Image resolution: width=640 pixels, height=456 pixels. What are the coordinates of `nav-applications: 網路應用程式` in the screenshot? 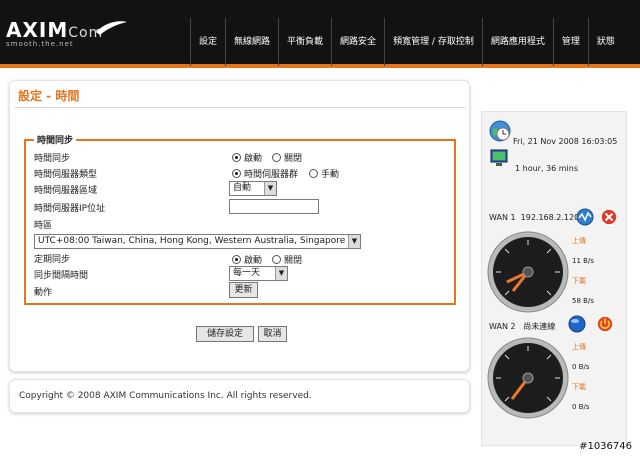 It's located at (517, 42).